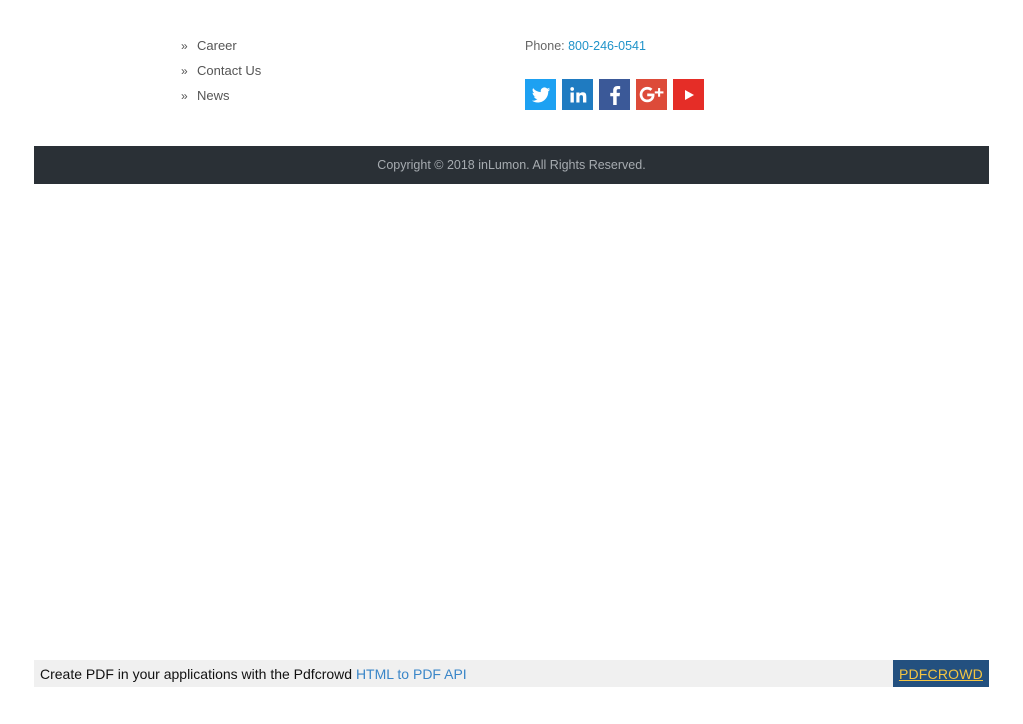 The height and width of the screenshot is (724, 1023). Describe the element at coordinates (213, 95) in the screenshot. I see `news-link: News` at that location.